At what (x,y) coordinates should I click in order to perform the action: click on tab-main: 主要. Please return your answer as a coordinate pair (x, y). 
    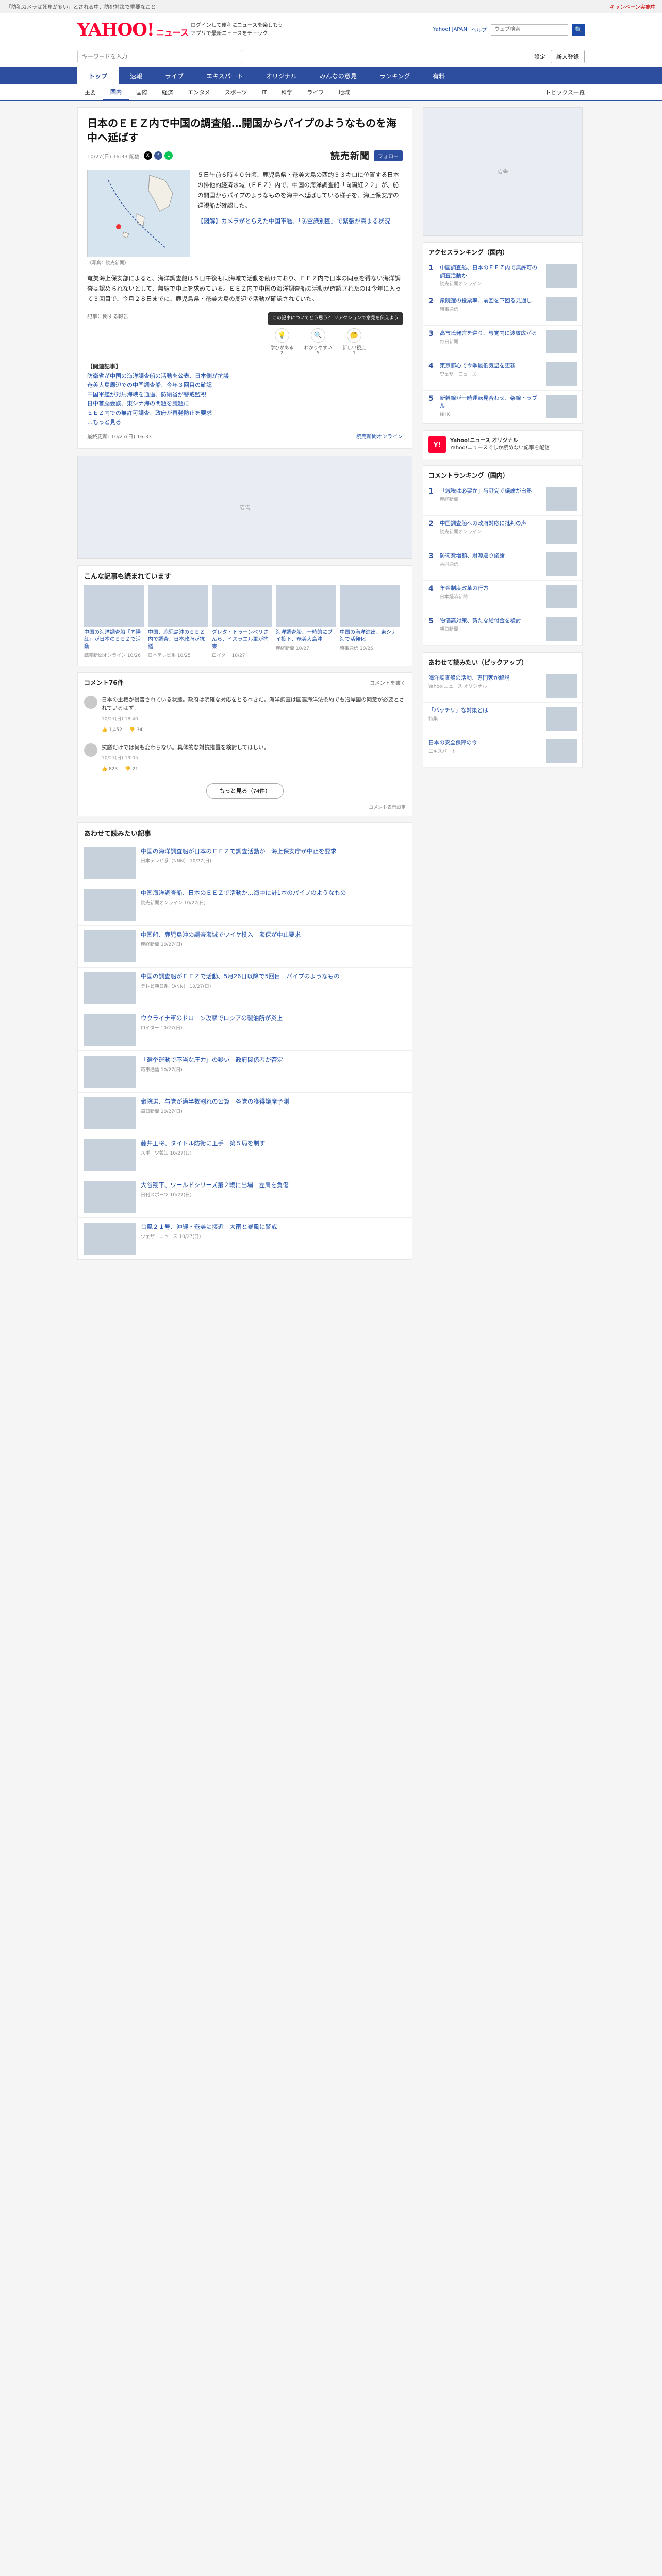
    Looking at the image, I should click on (90, 92).